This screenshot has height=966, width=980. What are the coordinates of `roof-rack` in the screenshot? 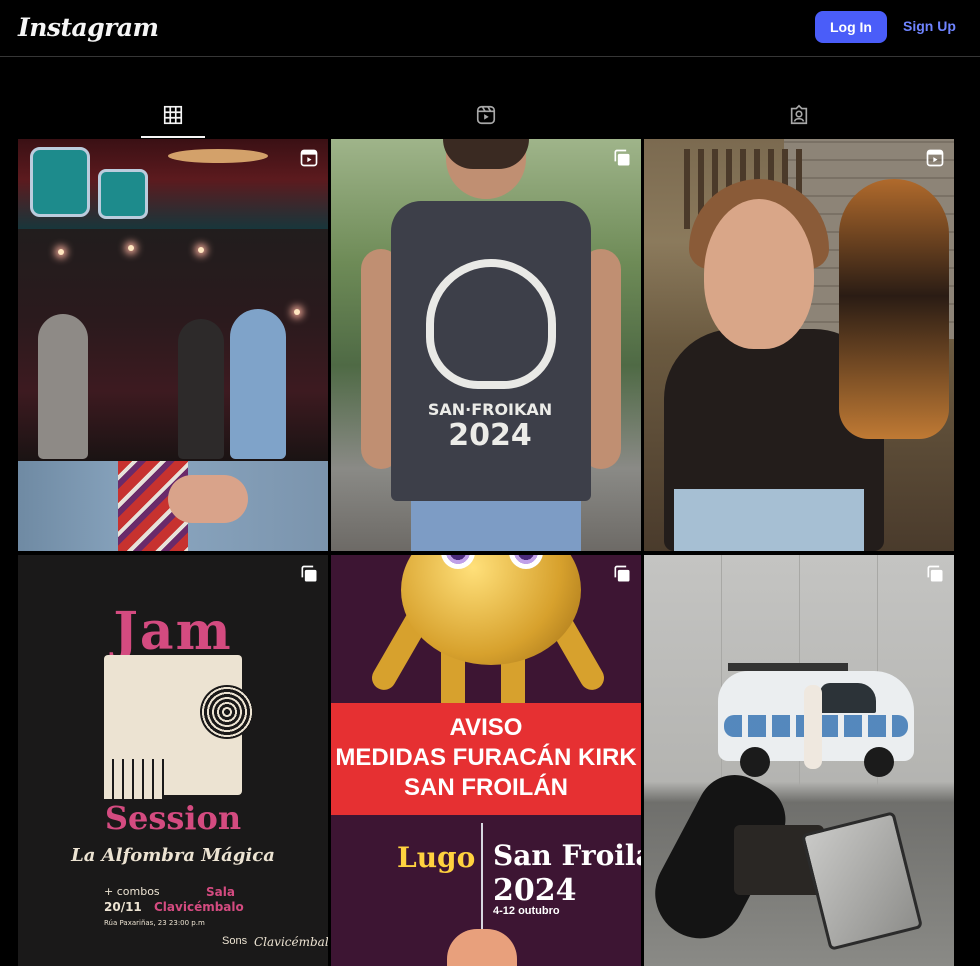 It's located at (788, 667).